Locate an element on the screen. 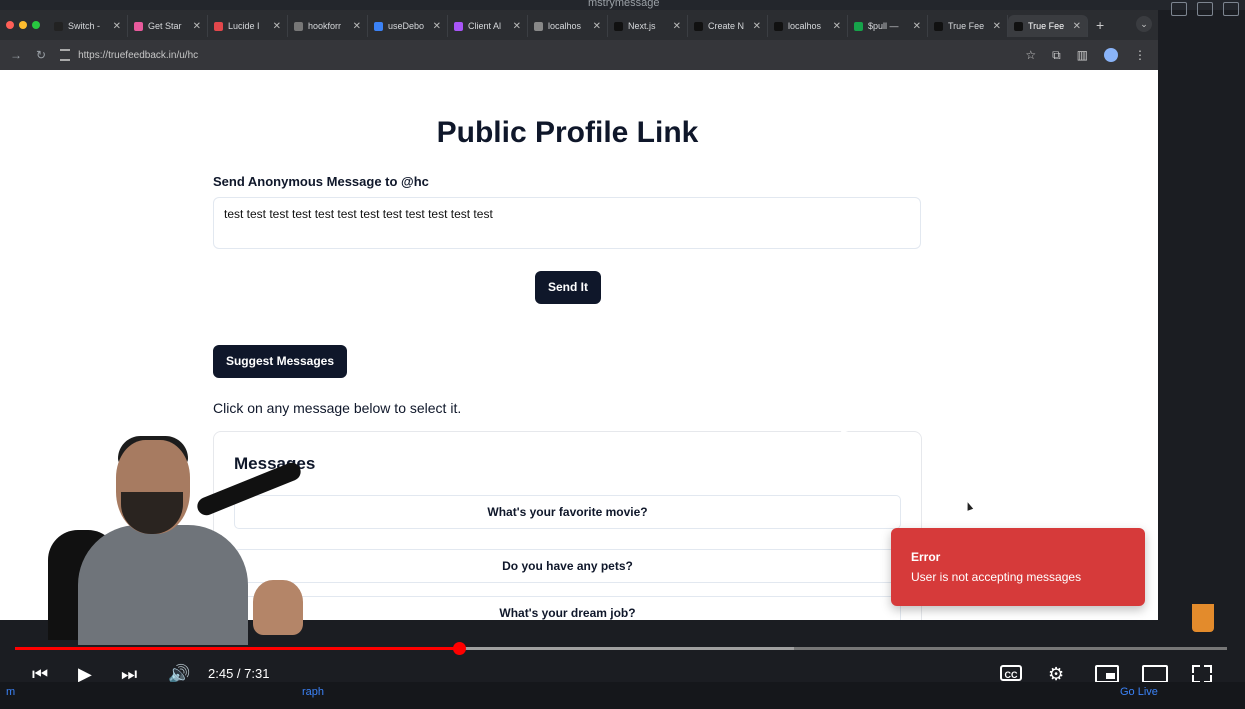 Image resolution: width=1245 pixels, height=709 pixels. scrubber-handle is located at coordinates (459, 648).